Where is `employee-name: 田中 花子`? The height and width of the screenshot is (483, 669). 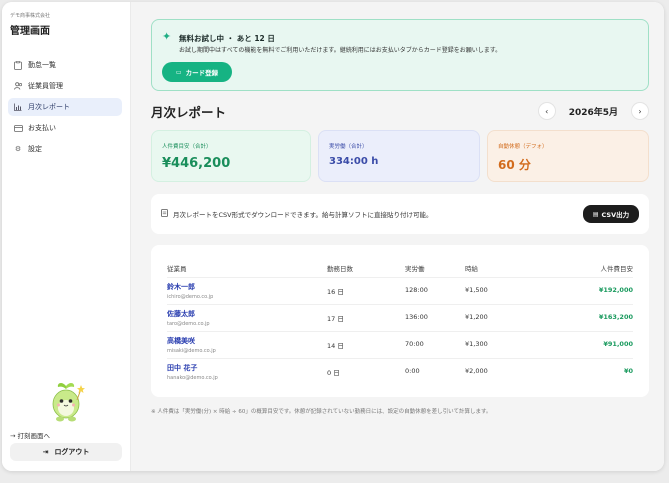 employee-name: 田中 花子 is located at coordinates (192, 368).